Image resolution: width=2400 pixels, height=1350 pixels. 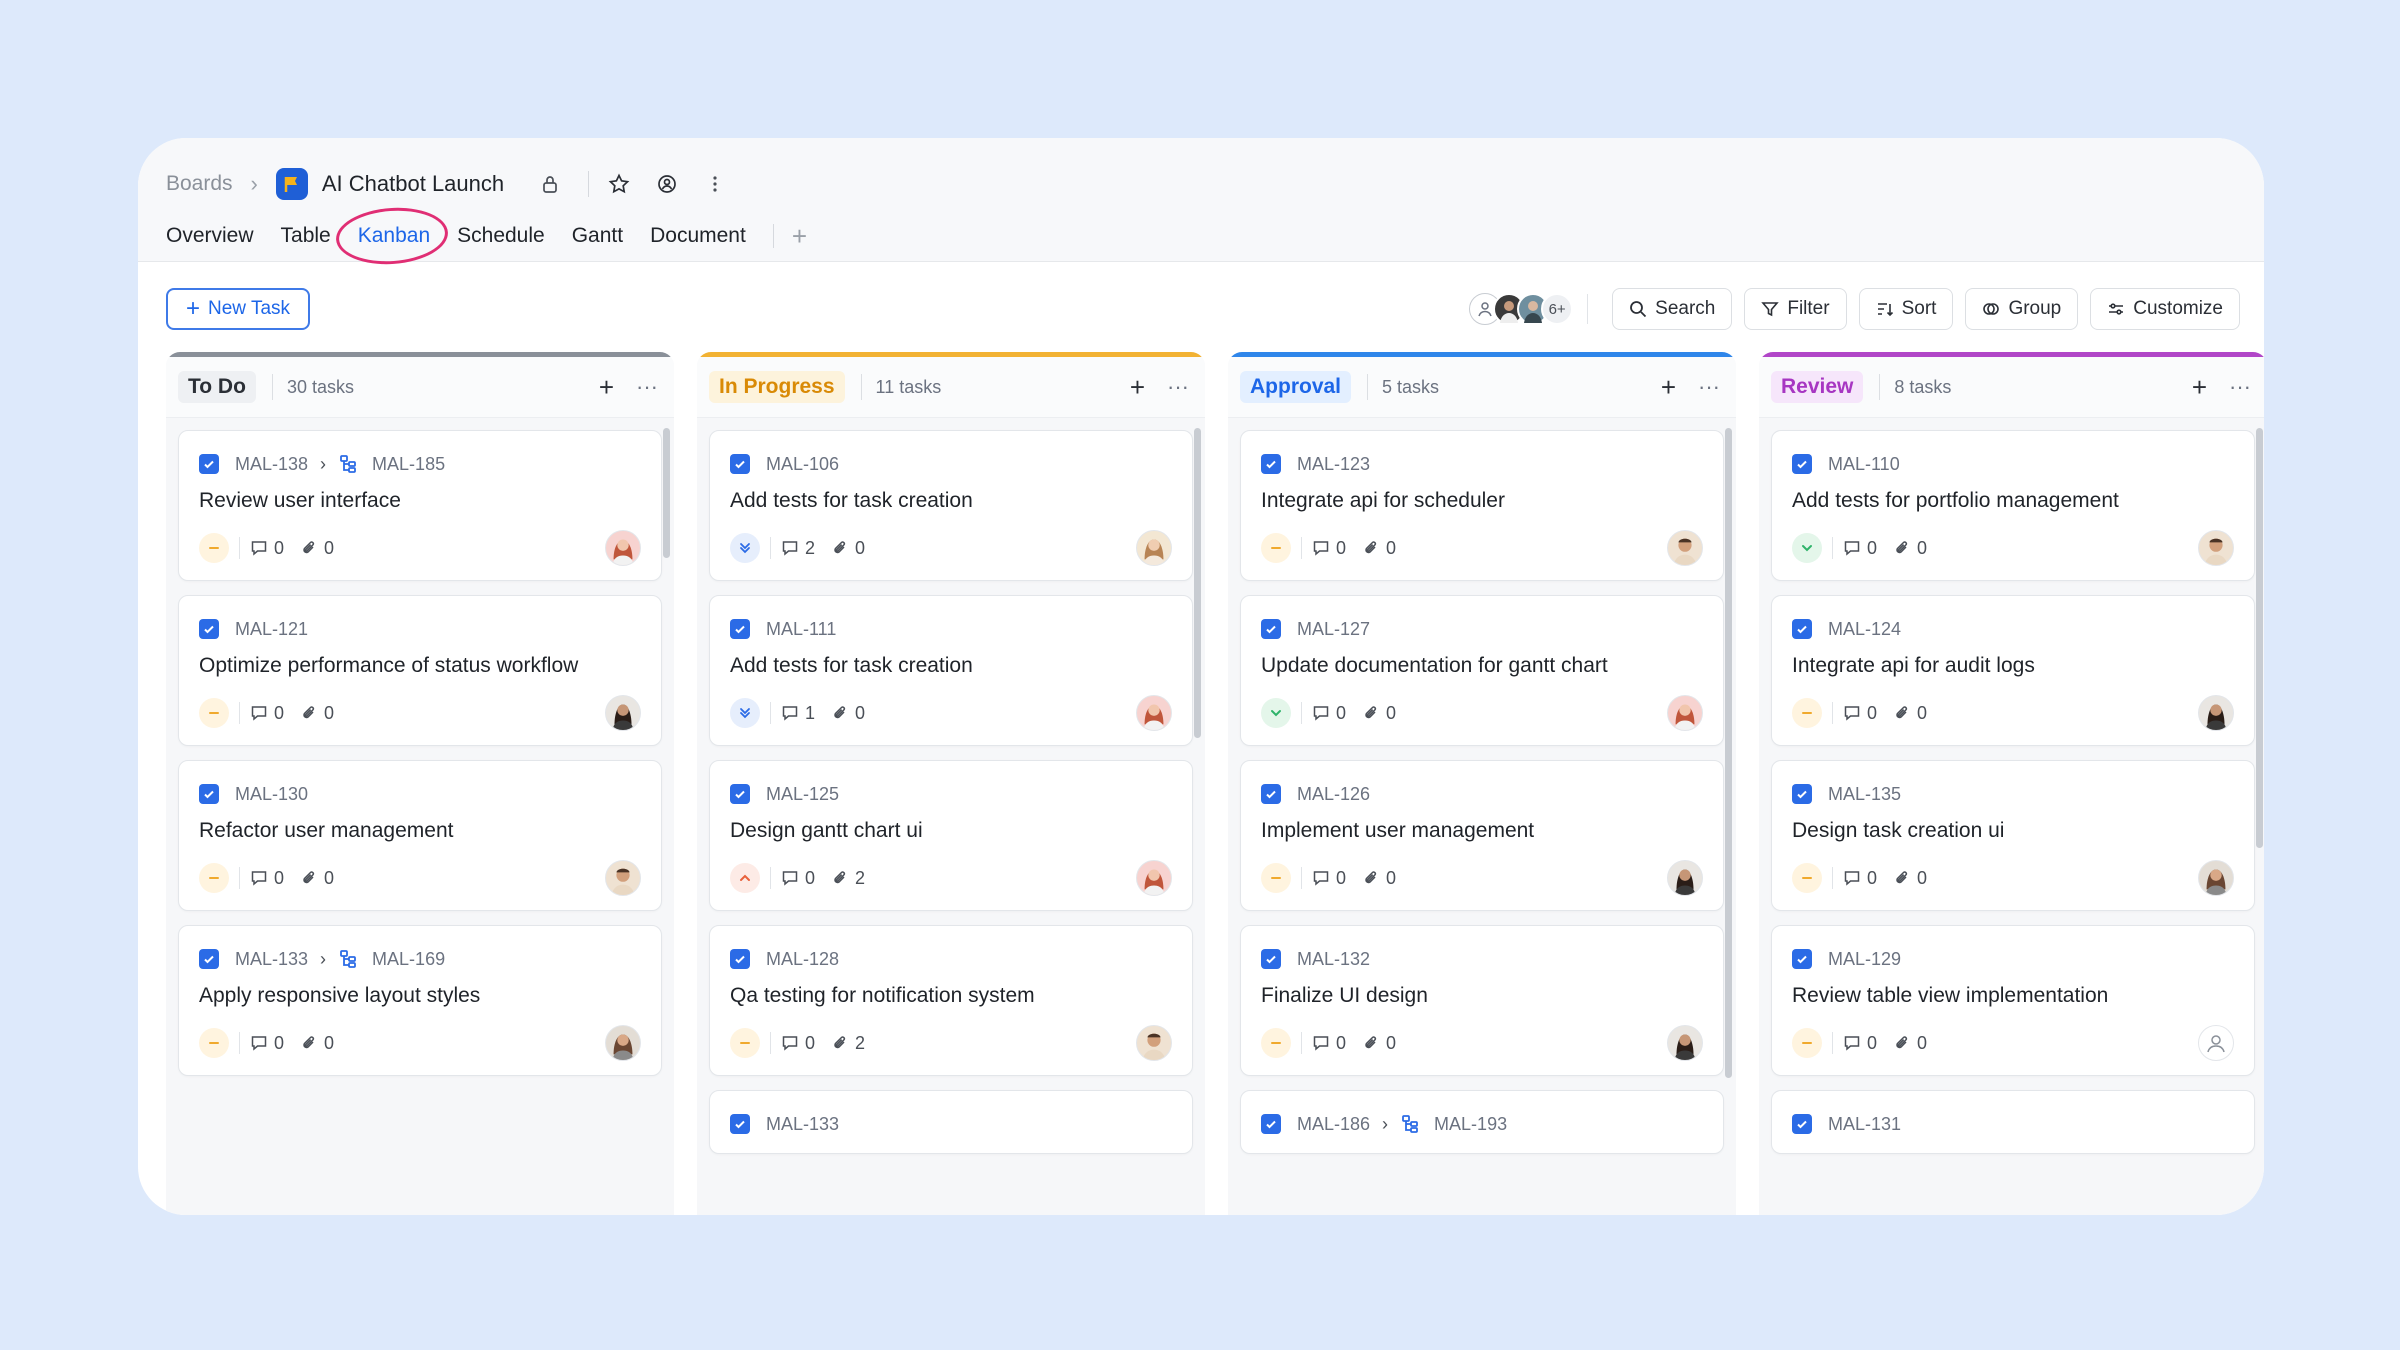 I want to click on star-icon, so click(x=619, y=184).